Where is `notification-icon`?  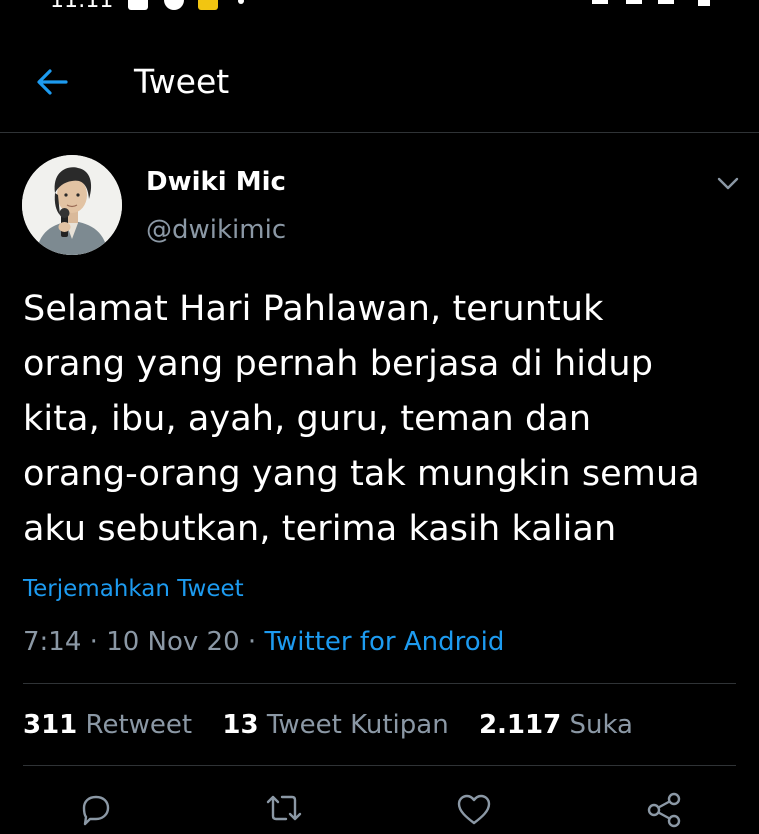
notification-icon is located at coordinates (208, 5).